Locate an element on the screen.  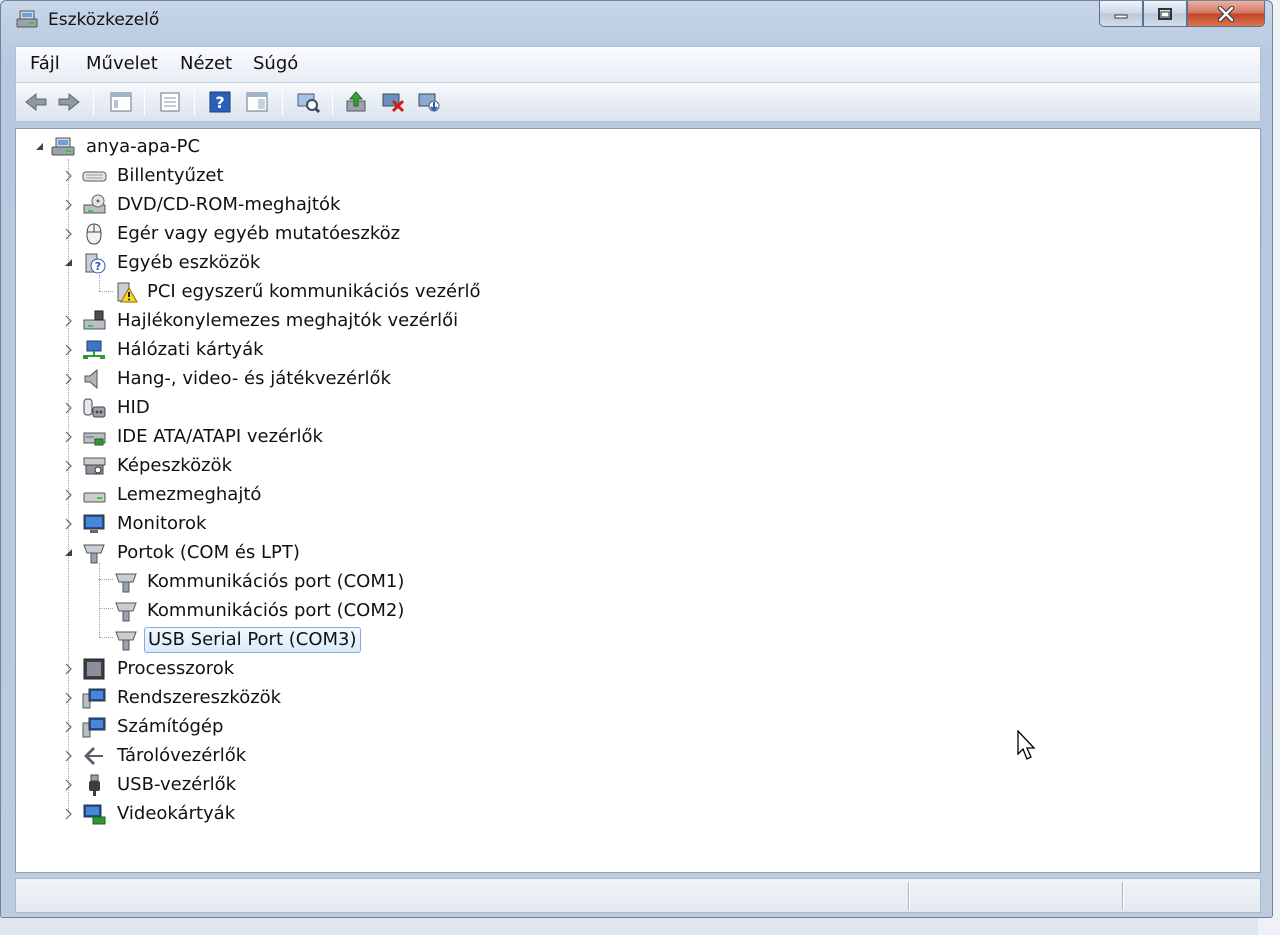
maximize-button is located at coordinates (1165, 14).